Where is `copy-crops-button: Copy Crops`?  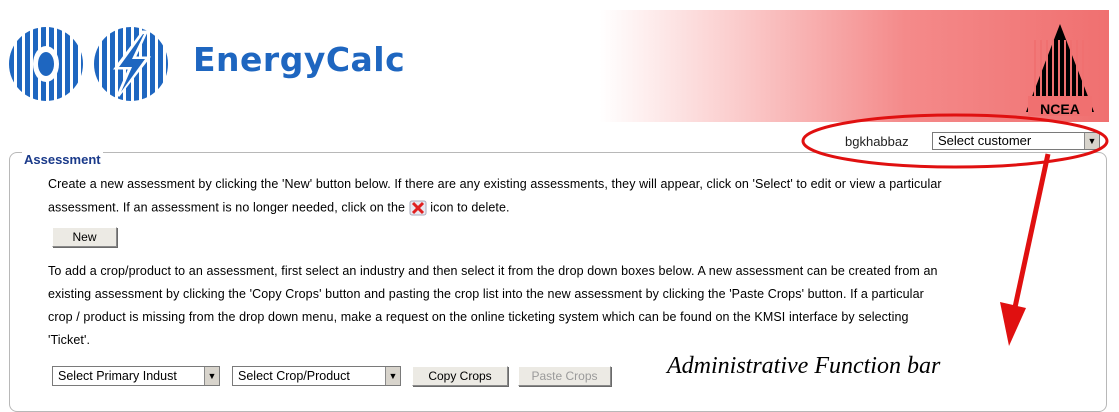 copy-crops-button: Copy Crops is located at coordinates (460, 376).